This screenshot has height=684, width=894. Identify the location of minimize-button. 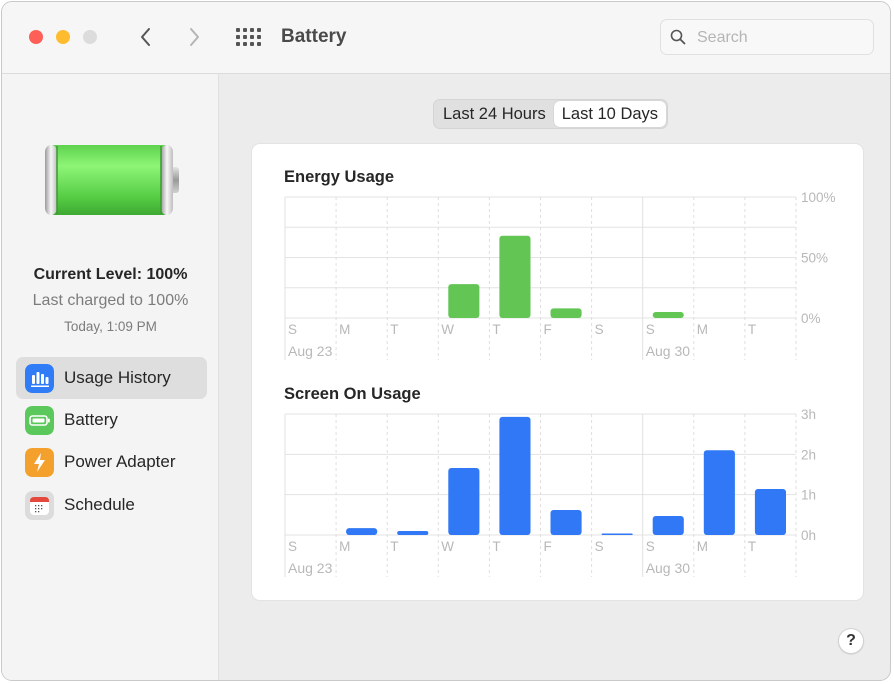
(63, 37).